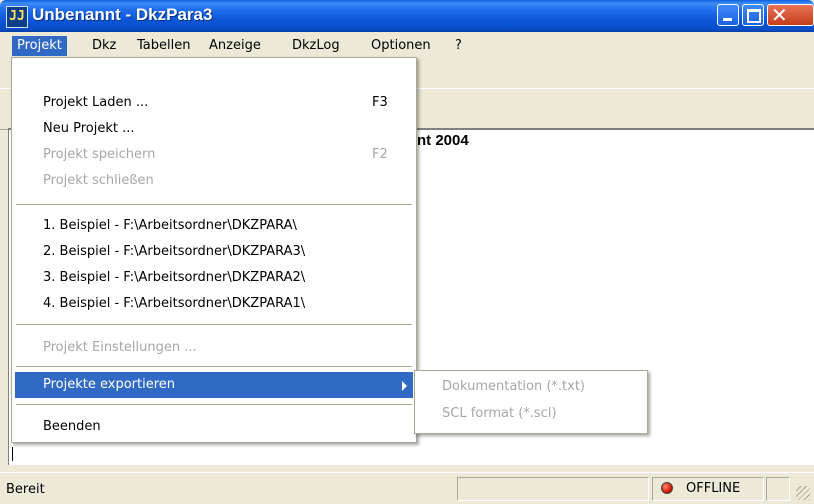  Describe the element at coordinates (407, 16) in the screenshot. I see `title-bar: JJ Unbenannt - DkzPara3 ✕` at that location.